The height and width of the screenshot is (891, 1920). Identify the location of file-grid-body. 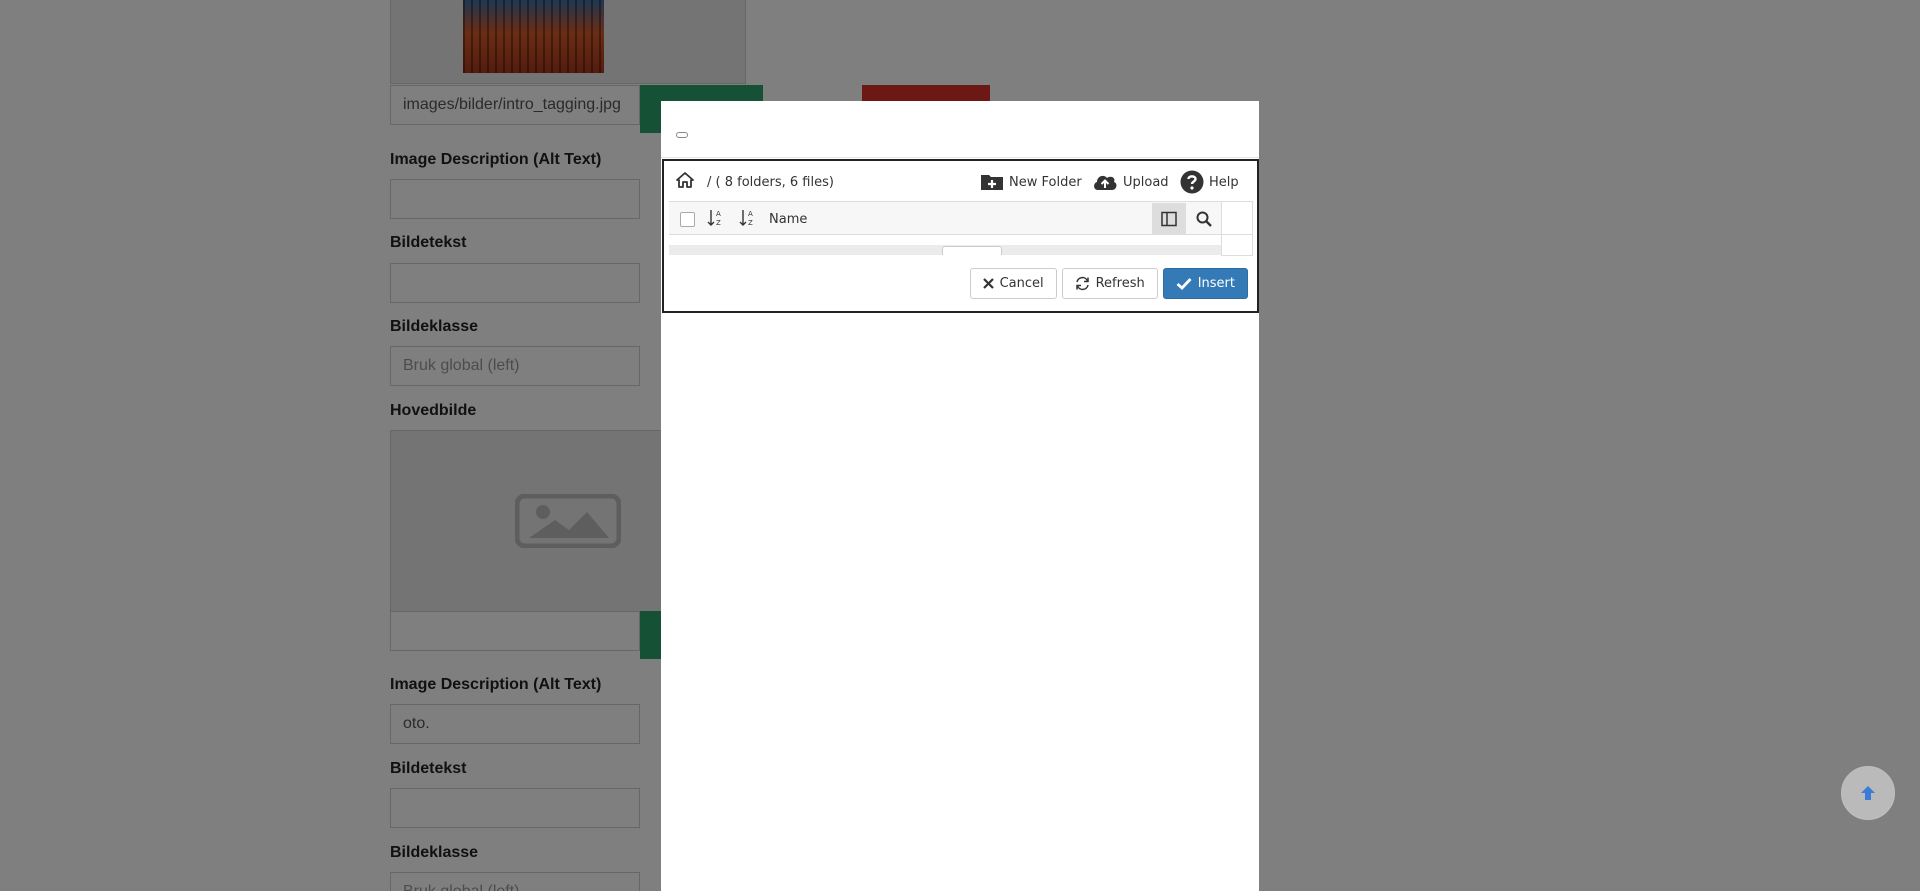
(945, 240).